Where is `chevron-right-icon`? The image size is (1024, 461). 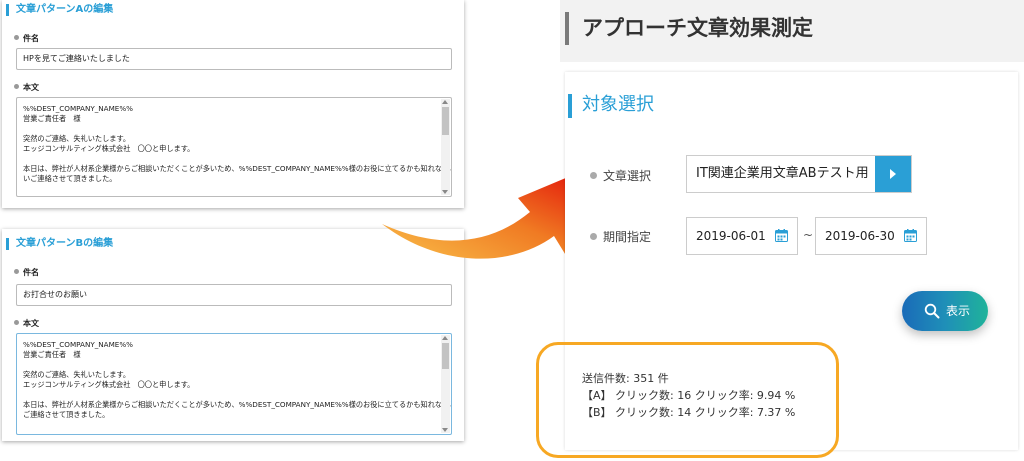
chevron-right-icon is located at coordinates (893, 174).